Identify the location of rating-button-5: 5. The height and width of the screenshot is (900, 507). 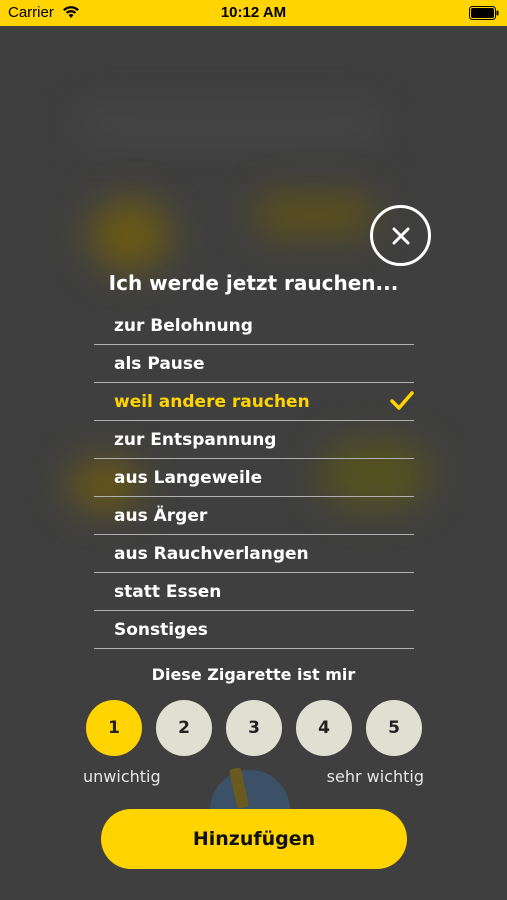
(394, 728).